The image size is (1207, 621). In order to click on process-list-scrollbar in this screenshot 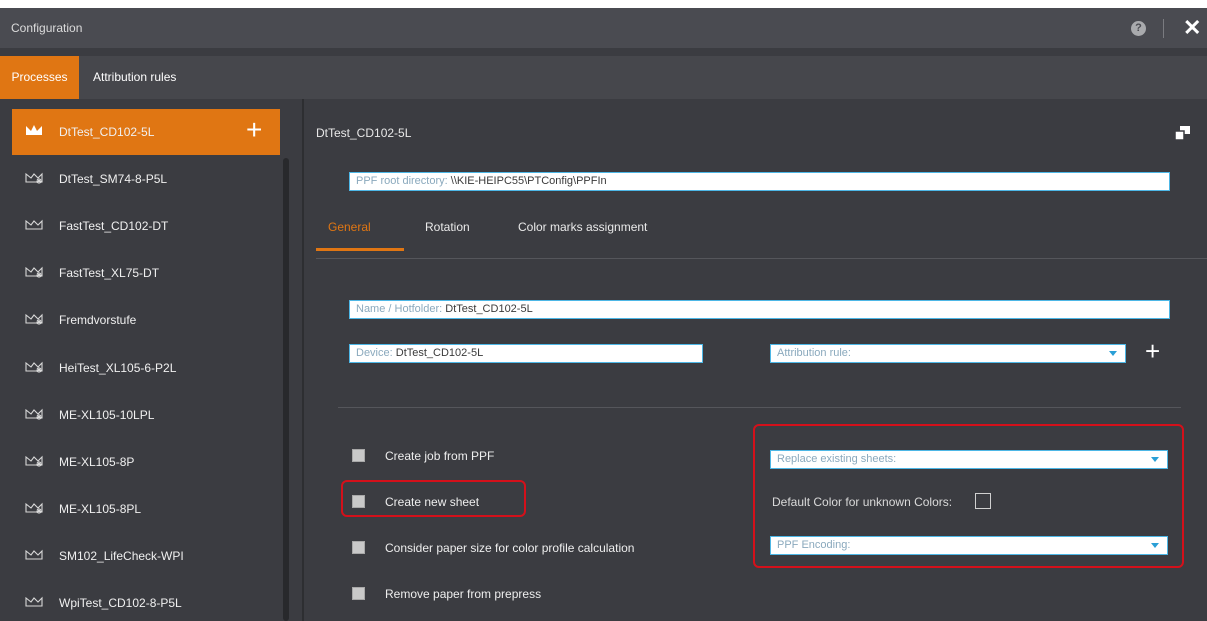, I will do `click(286, 389)`.